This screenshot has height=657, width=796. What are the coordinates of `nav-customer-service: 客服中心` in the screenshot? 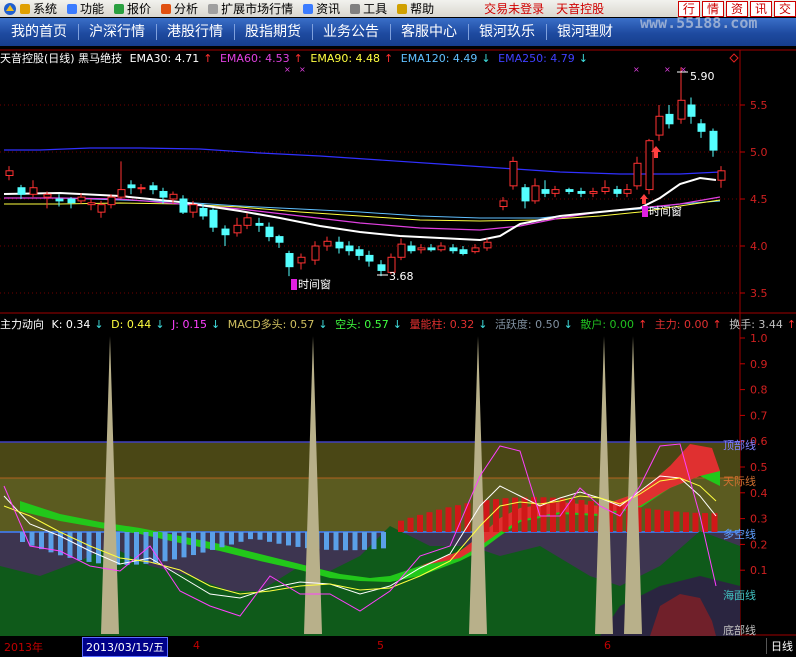 It's located at (429, 32).